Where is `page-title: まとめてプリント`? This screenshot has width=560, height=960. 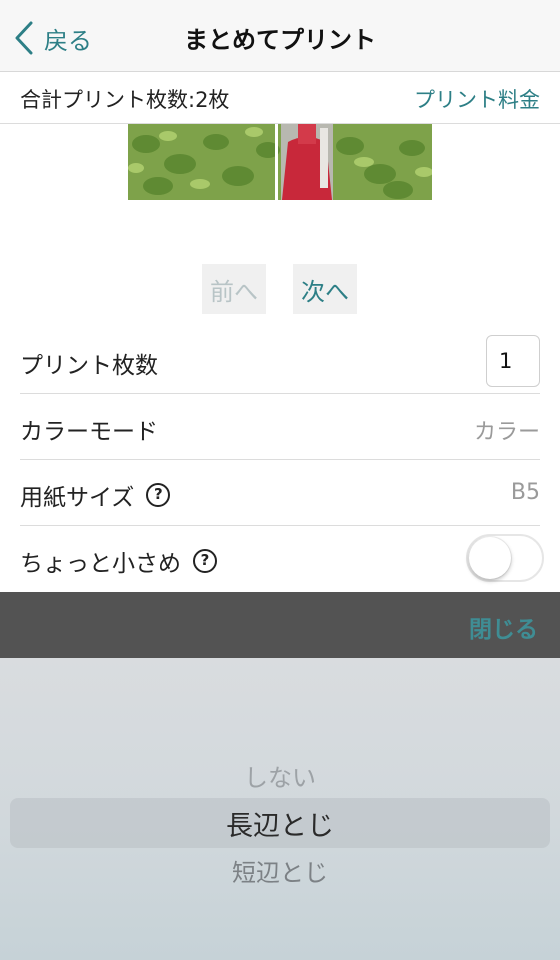 page-title: まとめてプリント is located at coordinates (280, 40).